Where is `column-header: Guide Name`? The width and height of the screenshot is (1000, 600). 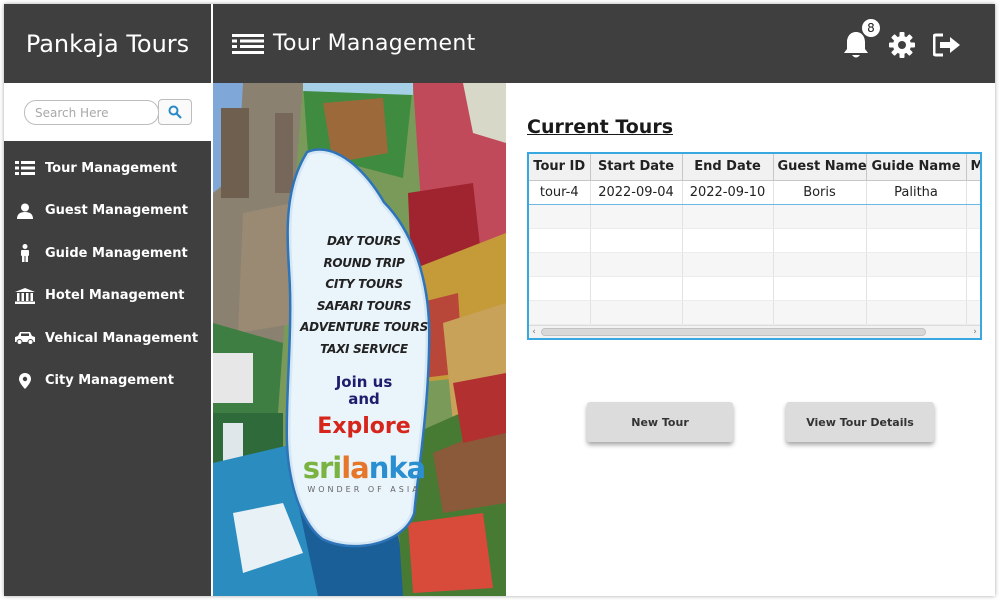
column-header: Guide Name is located at coordinates (916, 167).